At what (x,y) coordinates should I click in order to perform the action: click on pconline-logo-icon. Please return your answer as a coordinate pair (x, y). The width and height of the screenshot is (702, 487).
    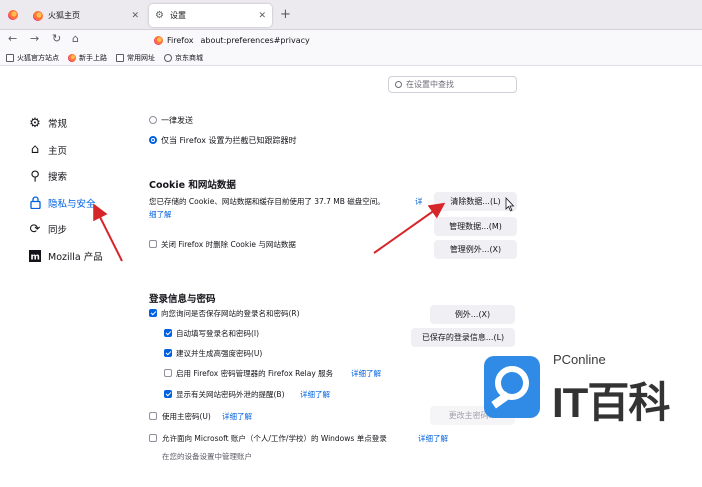
    Looking at the image, I should click on (512, 387).